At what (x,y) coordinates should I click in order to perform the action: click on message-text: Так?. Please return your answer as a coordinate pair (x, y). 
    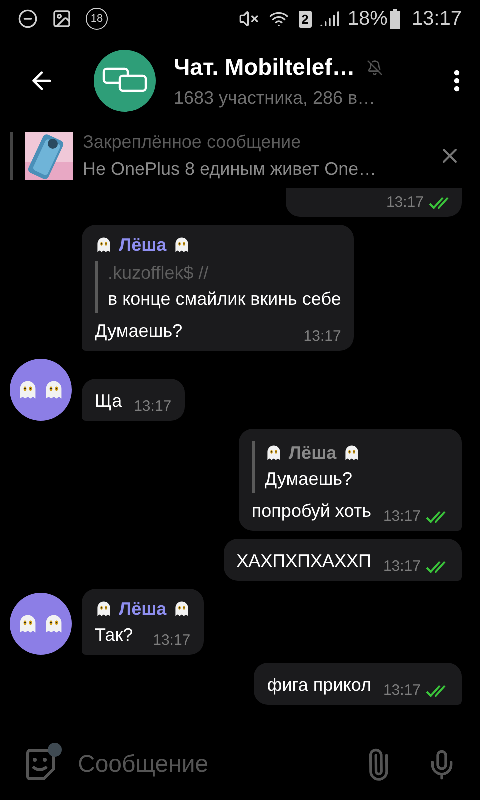
    Looking at the image, I should click on (114, 635).